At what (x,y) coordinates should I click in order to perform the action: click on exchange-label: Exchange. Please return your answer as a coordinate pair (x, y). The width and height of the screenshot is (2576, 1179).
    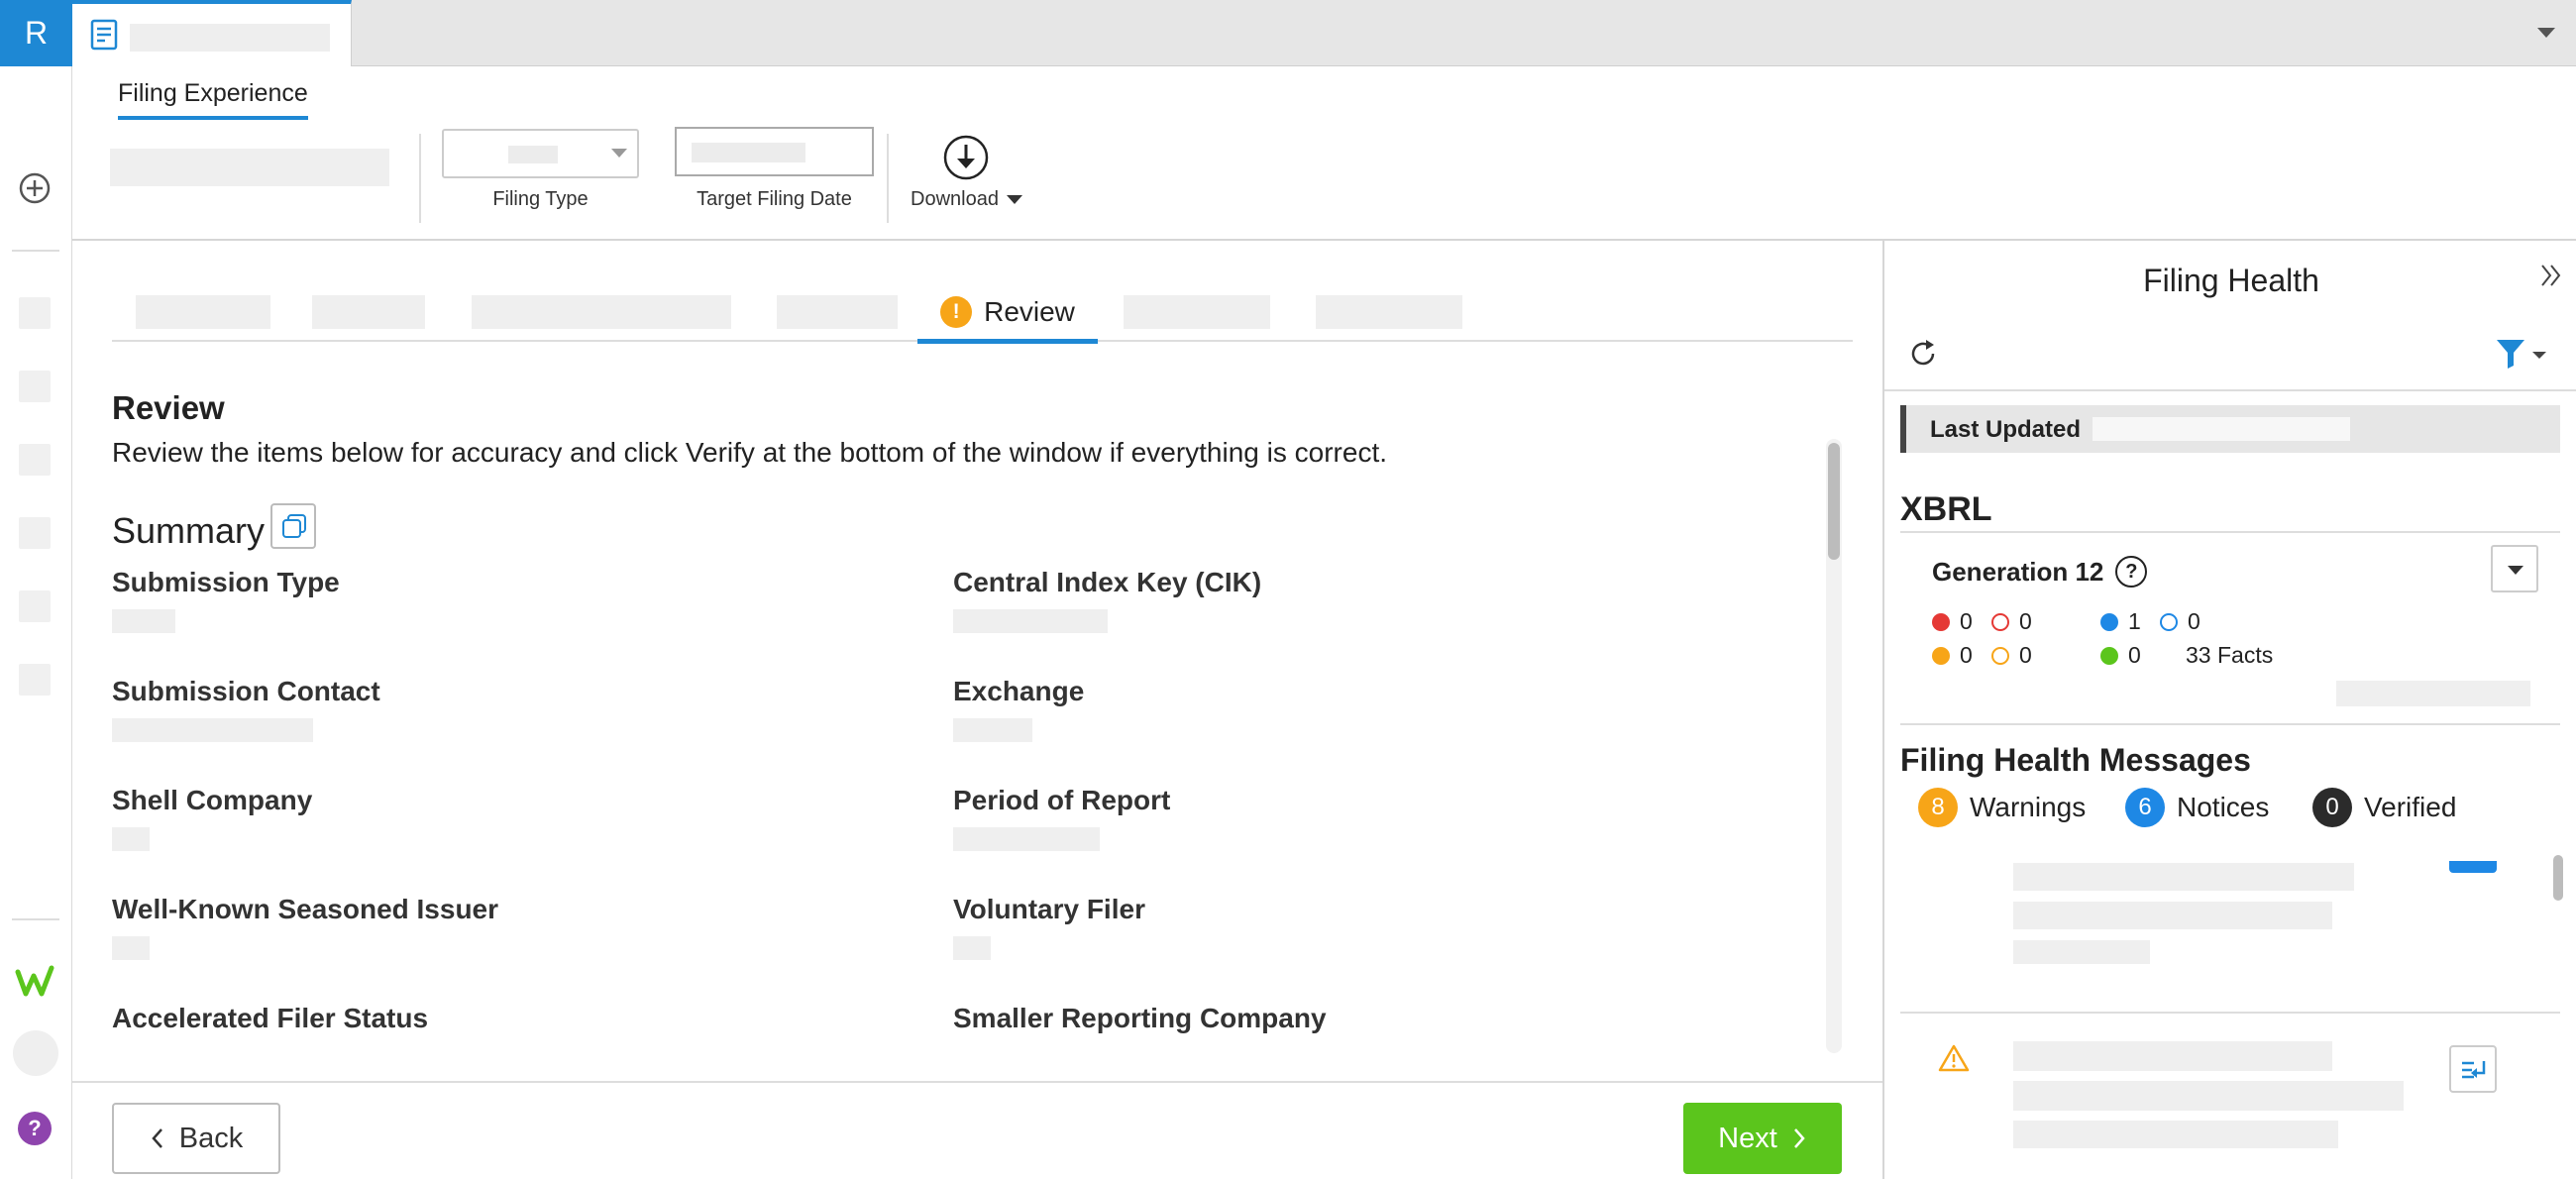
    Looking at the image, I should click on (1019, 691).